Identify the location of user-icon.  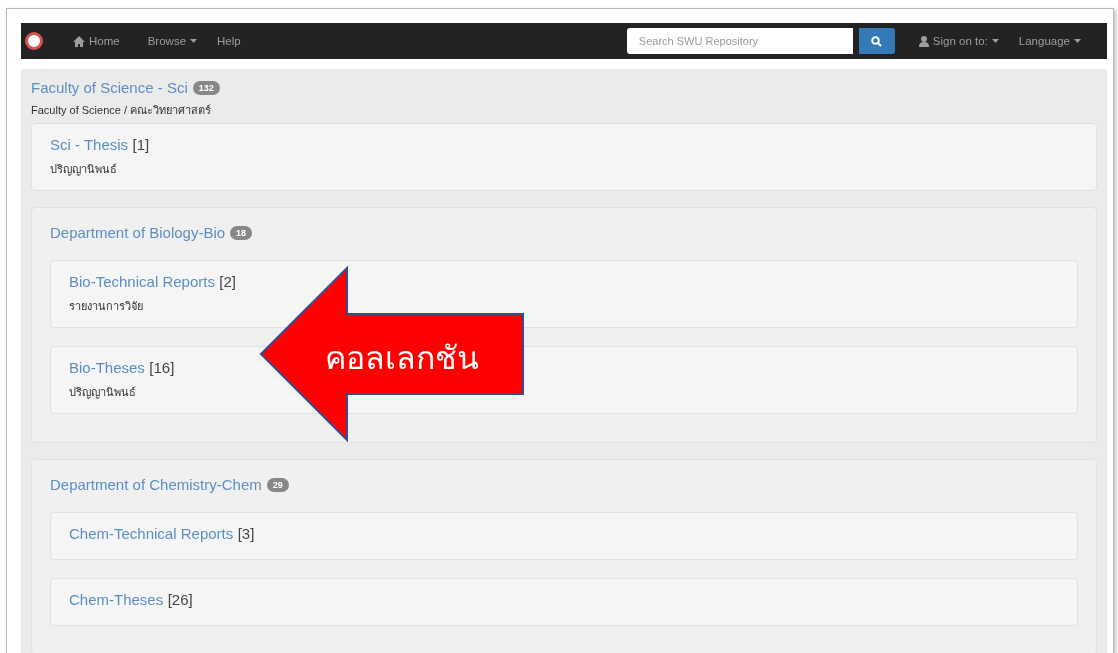
(923, 41).